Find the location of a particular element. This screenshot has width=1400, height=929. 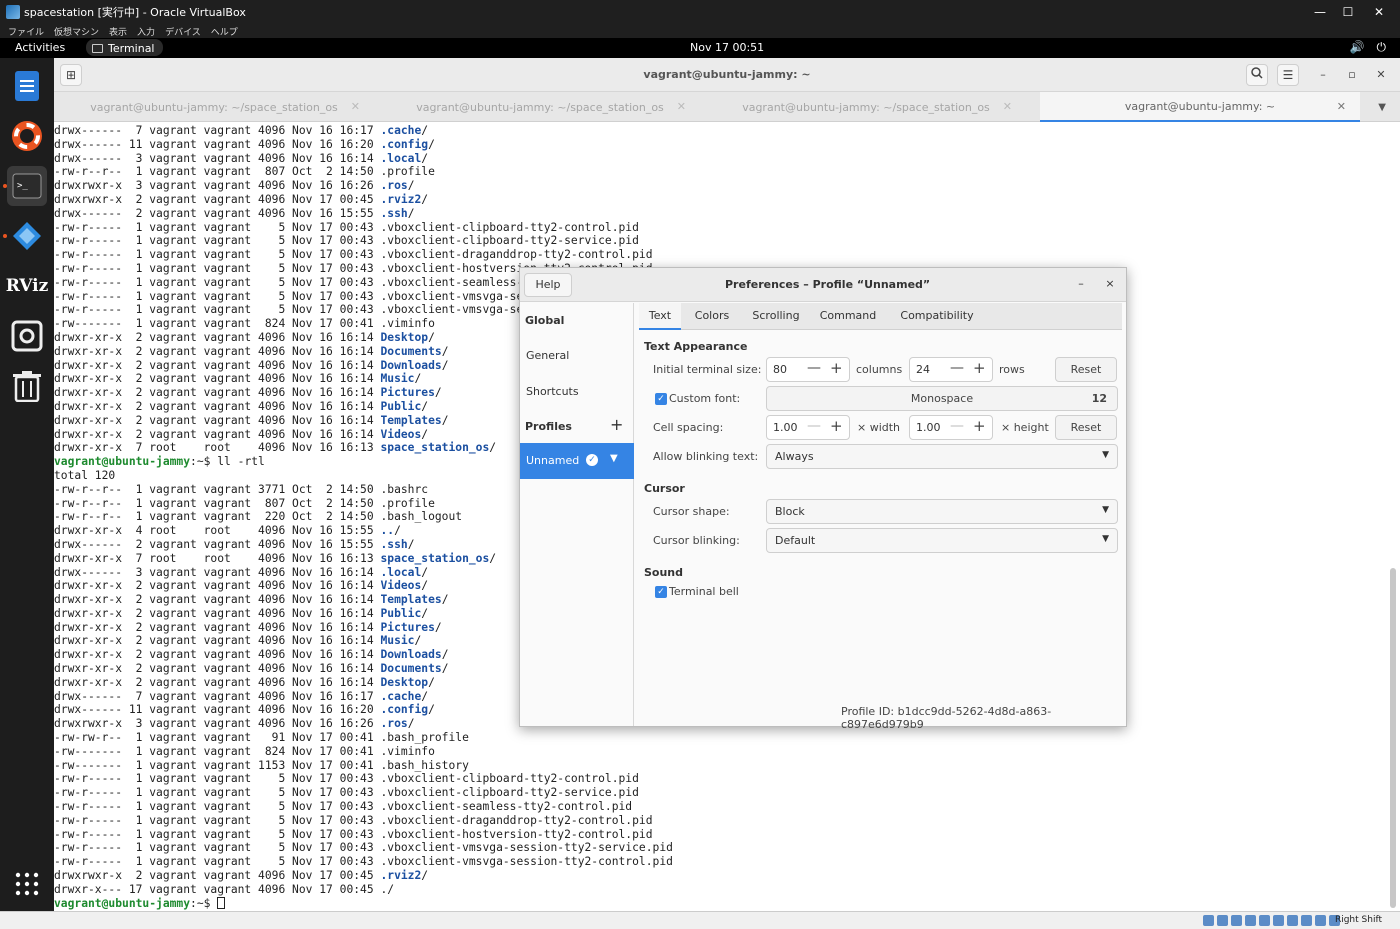

hdd-icon is located at coordinates (1208, 920).